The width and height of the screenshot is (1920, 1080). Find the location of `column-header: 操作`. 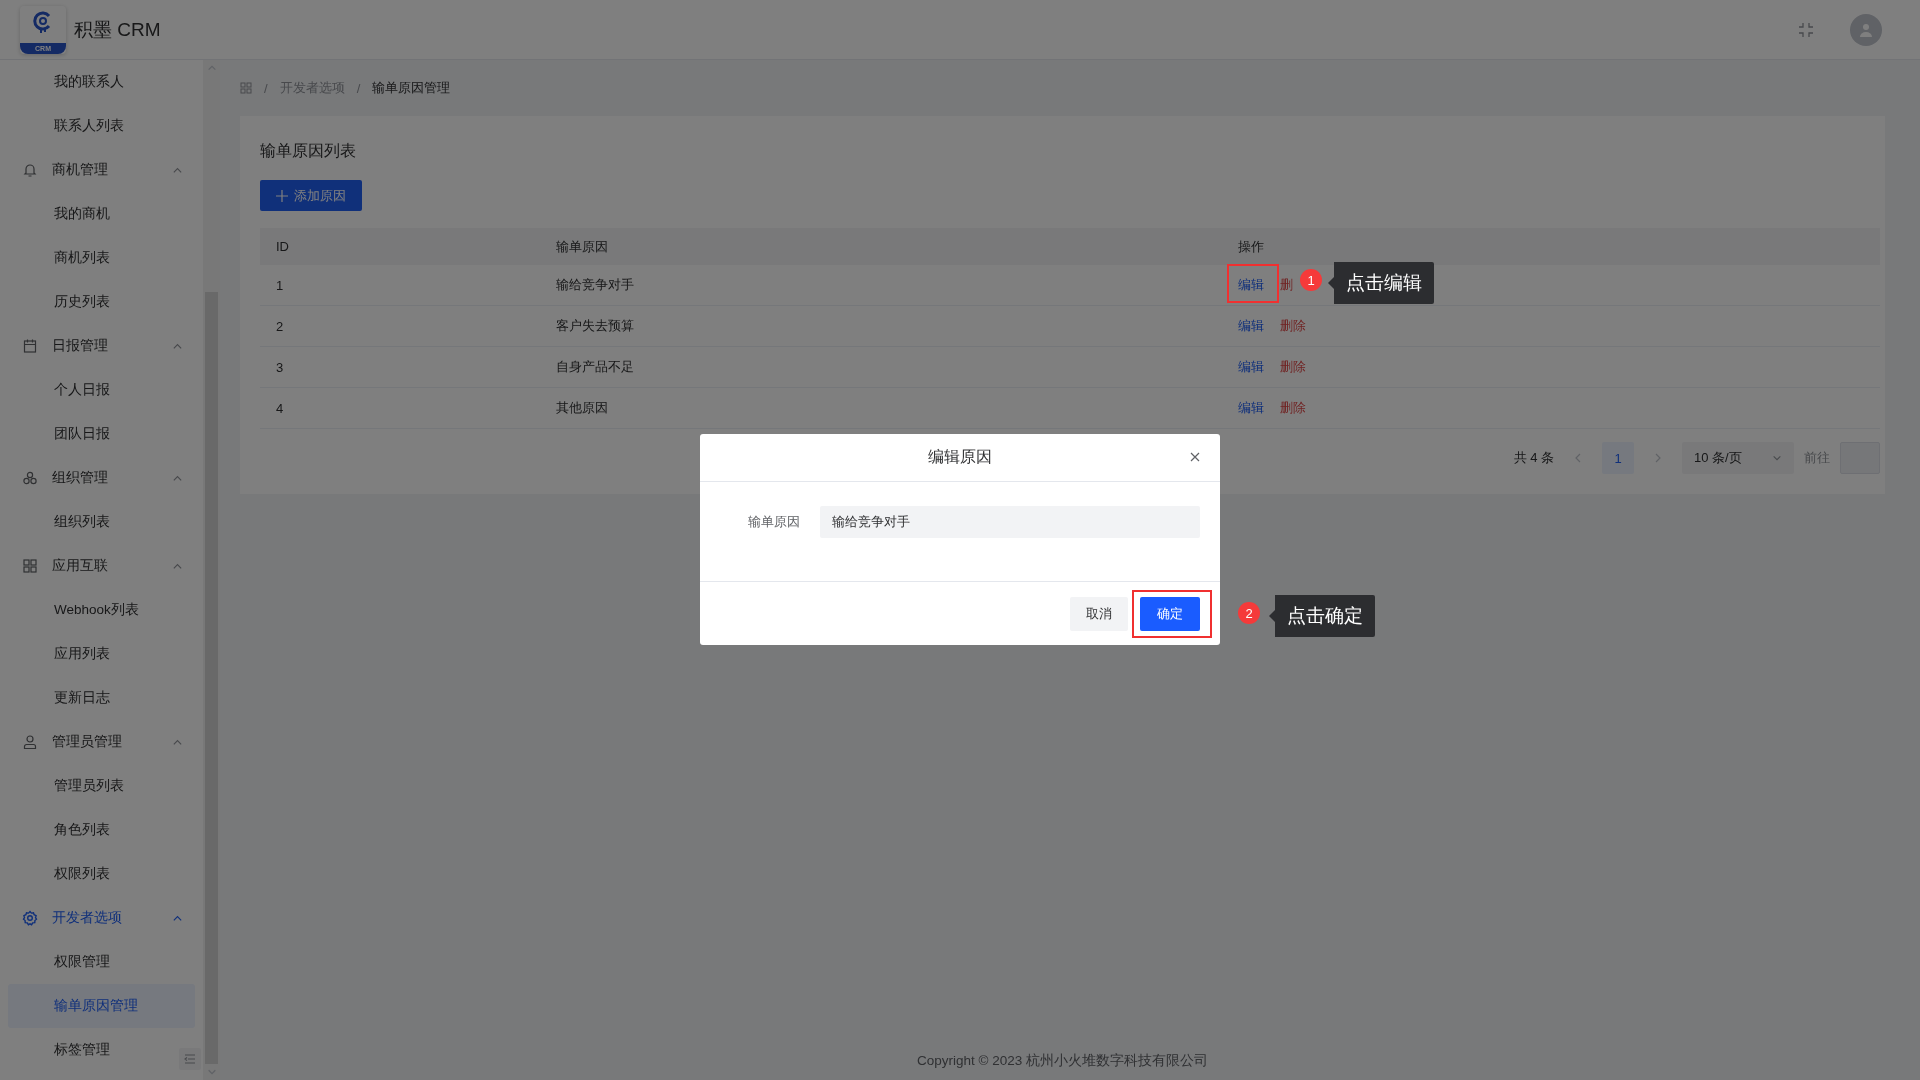

column-header: 操作 is located at coordinates (1551, 246).